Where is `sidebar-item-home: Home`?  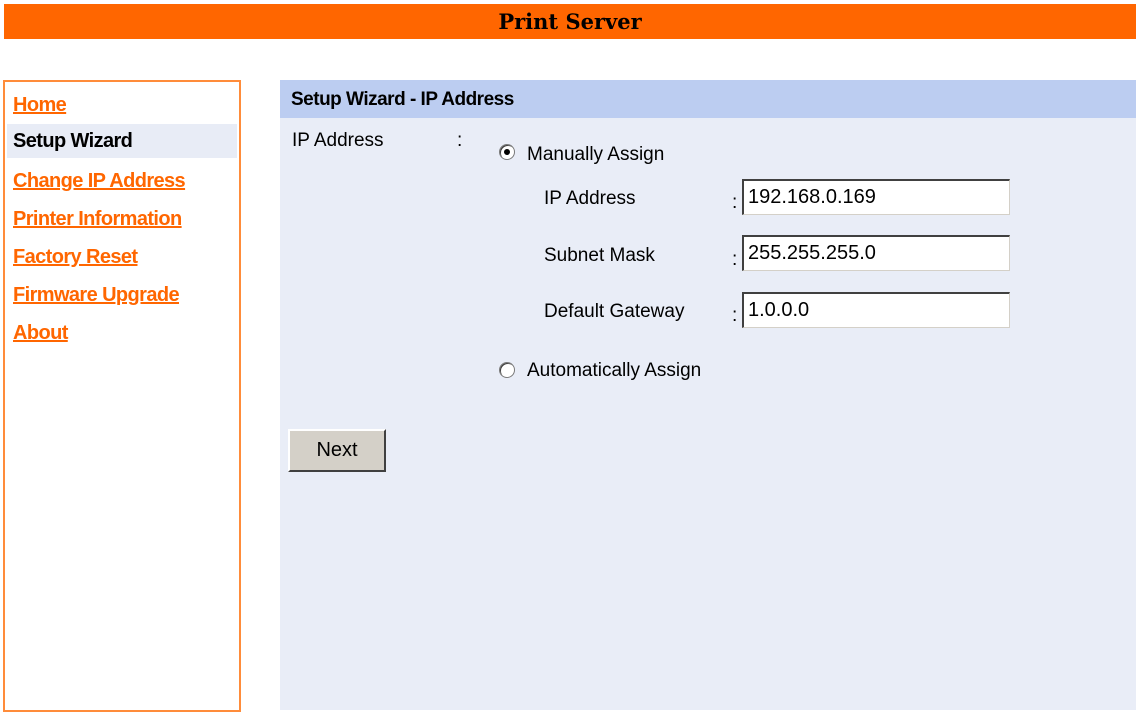 sidebar-item-home: Home is located at coordinates (40, 105).